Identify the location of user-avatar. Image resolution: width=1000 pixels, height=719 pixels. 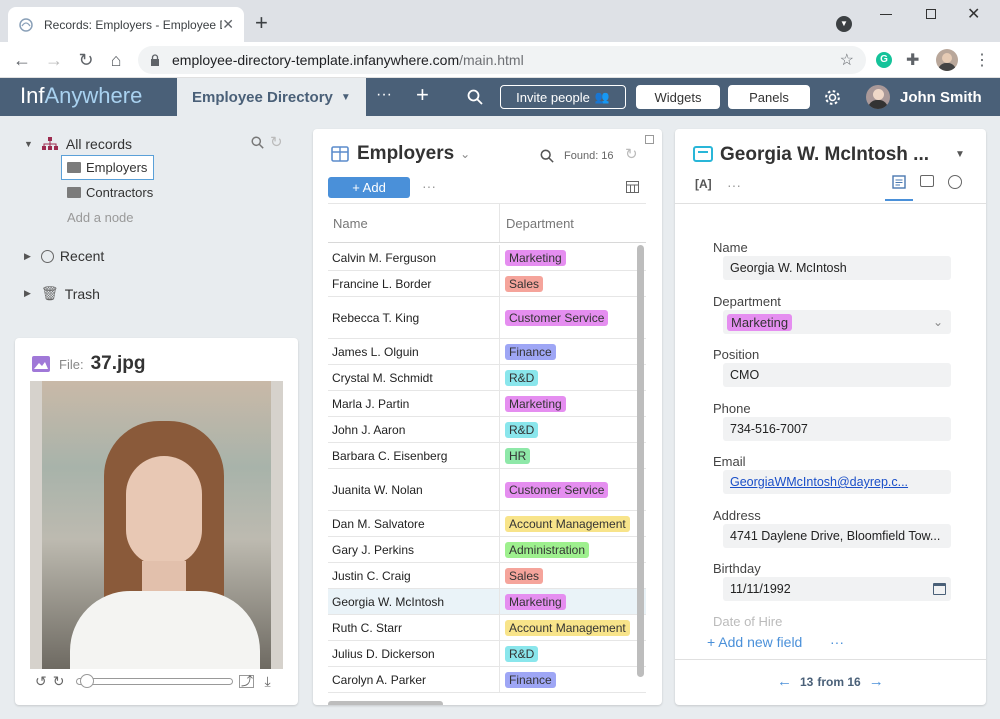
(878, 97).